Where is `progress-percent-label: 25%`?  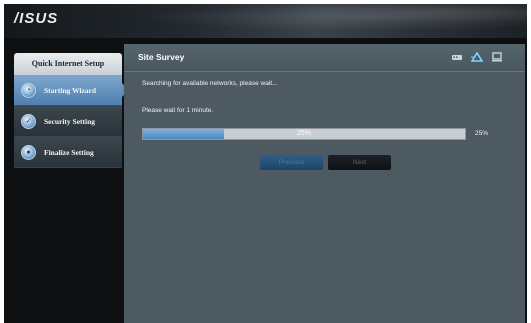 progress-percent-label: 25% is located at coordinates (303, 133).